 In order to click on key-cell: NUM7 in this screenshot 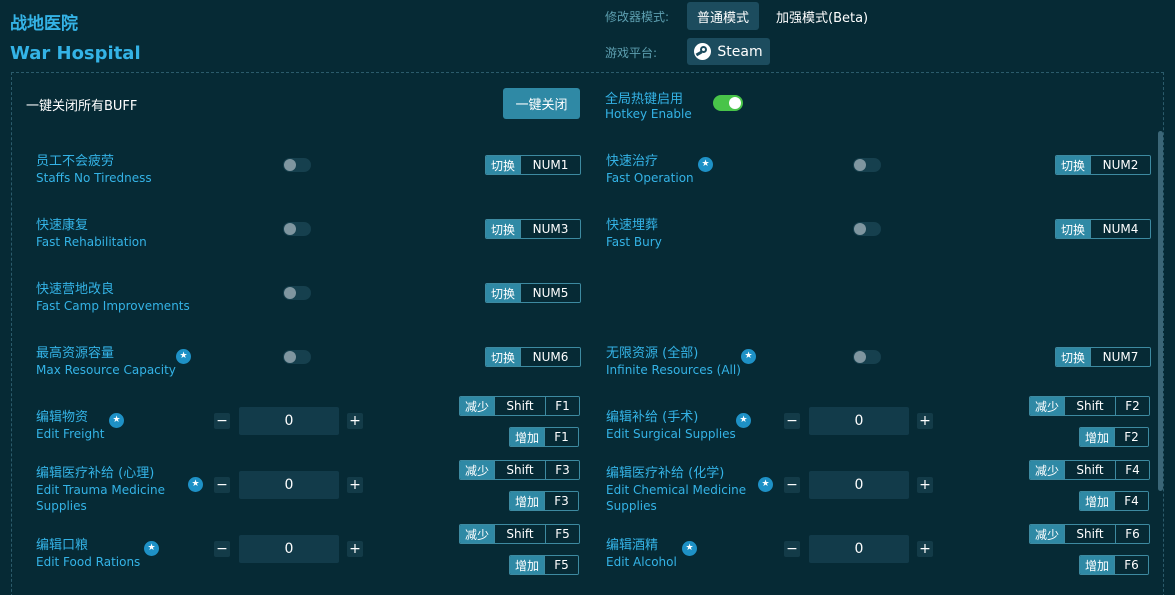, I will do `click(1120, 357)`.